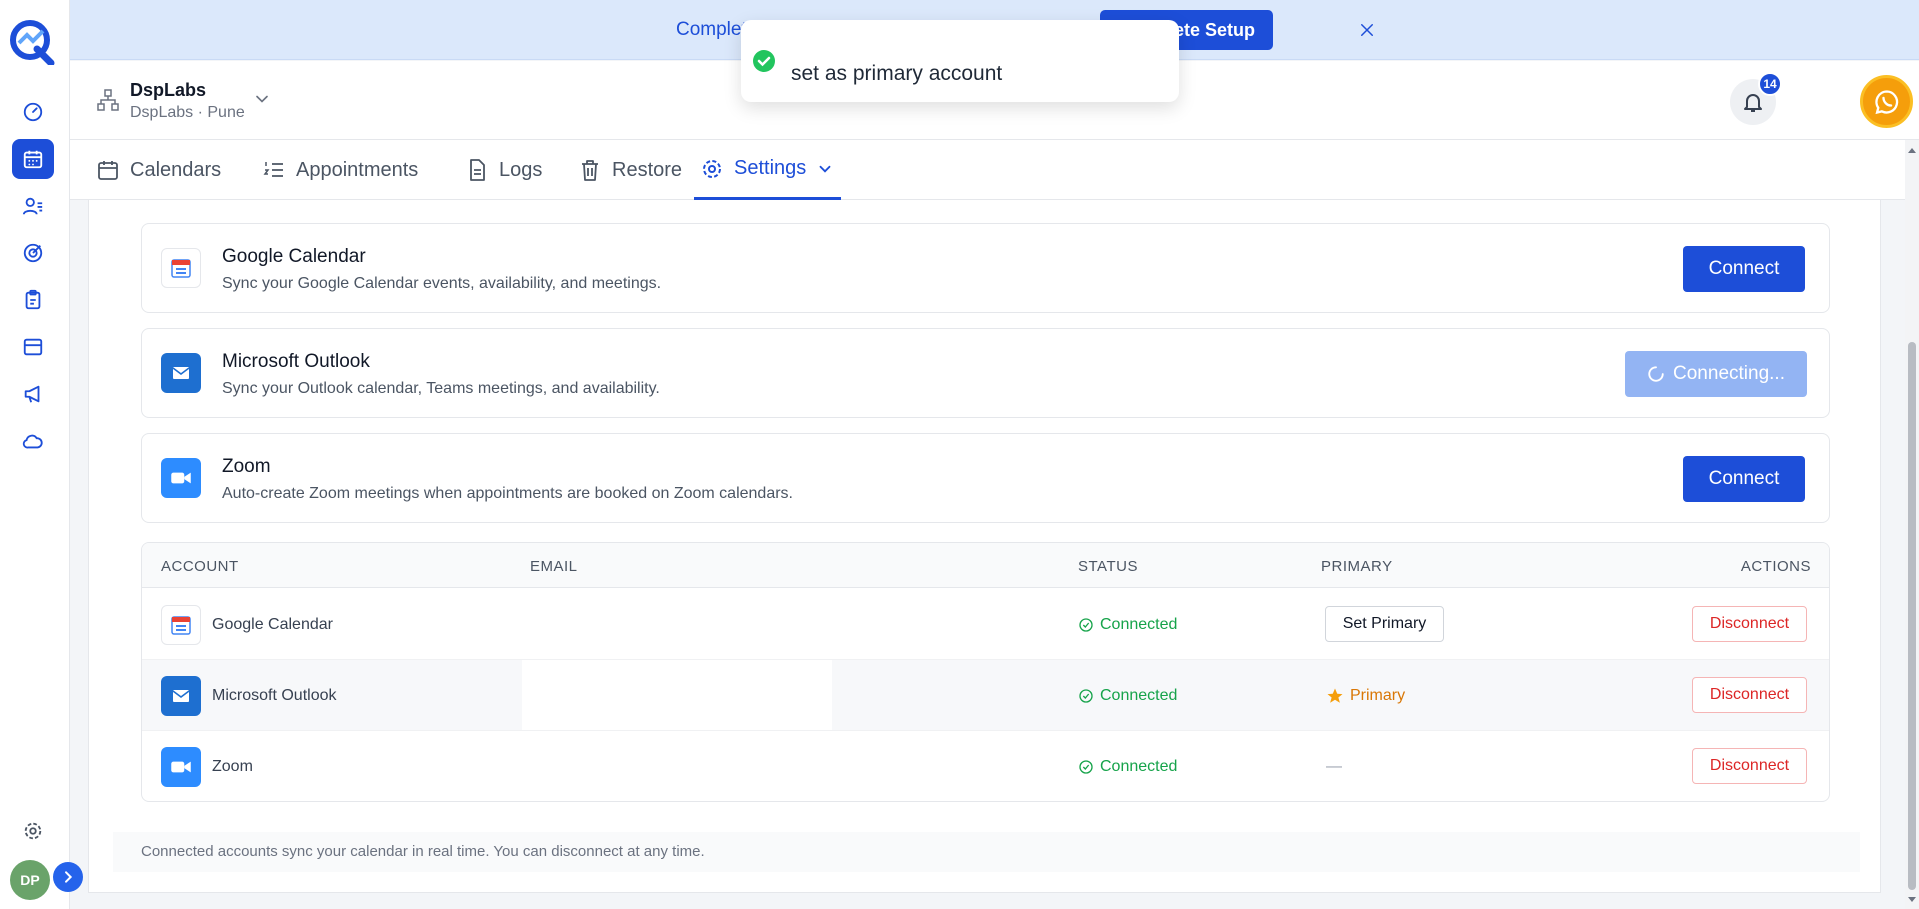 This screenshot has width=1919, height=909. I want to click on user-list-icon, so click(32, 206).